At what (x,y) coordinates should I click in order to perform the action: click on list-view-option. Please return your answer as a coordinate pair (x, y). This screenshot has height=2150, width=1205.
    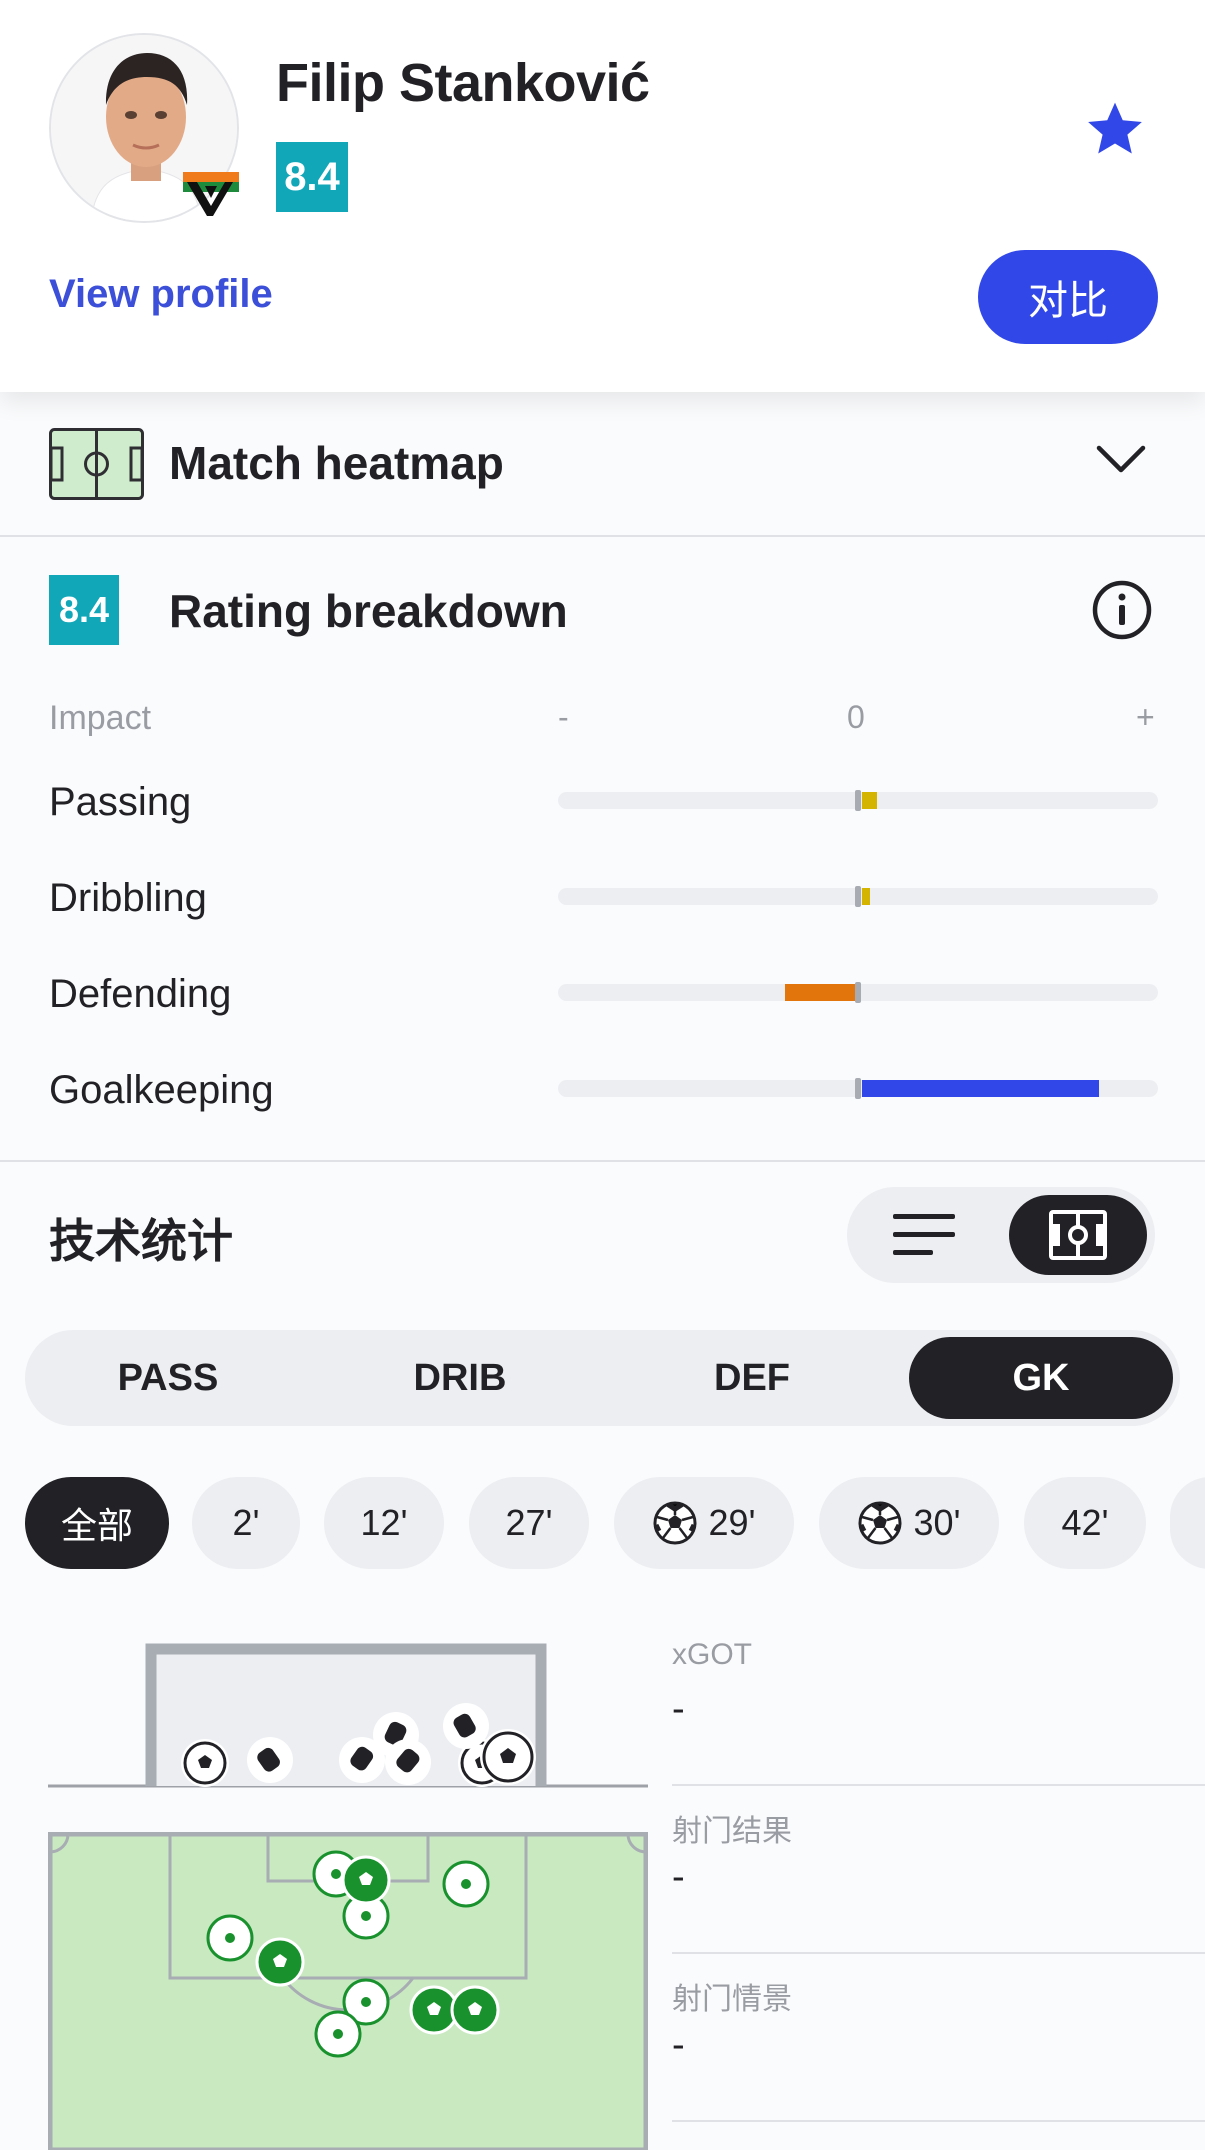
    Looking at the image, I should click on (924, 1235).